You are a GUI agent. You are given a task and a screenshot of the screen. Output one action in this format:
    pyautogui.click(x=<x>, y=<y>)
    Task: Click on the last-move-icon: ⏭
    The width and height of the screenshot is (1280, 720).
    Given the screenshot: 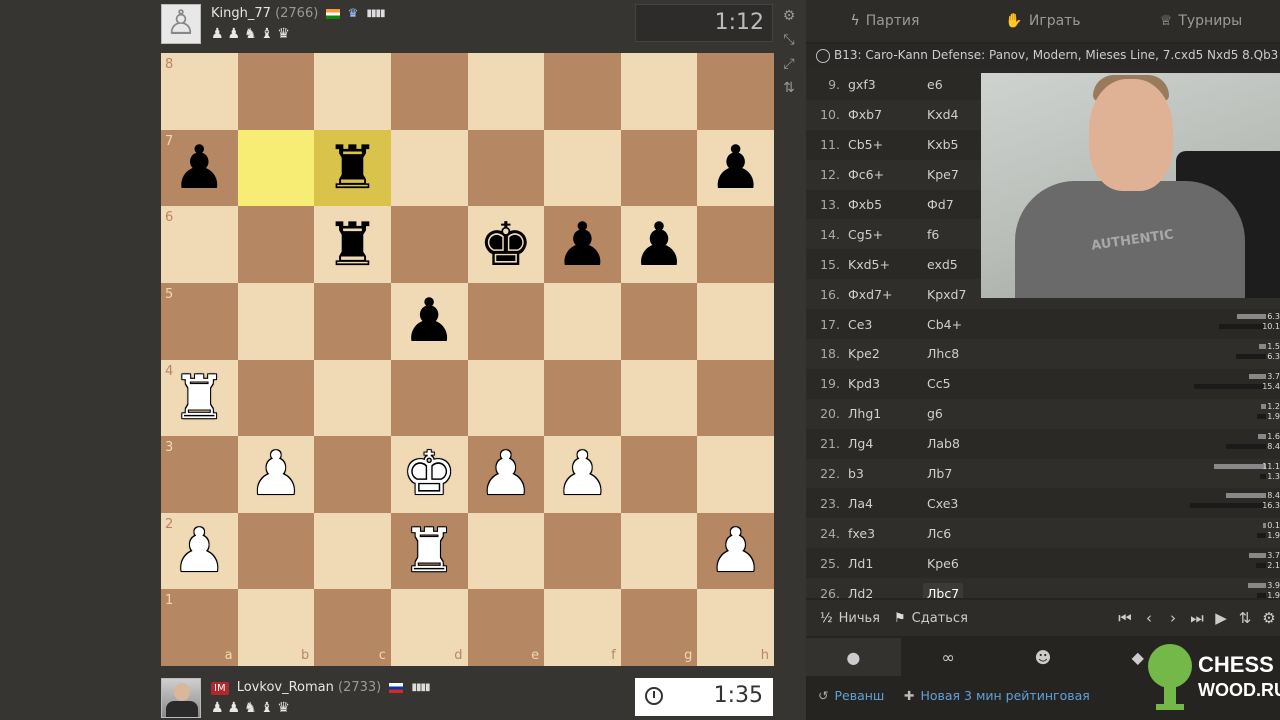 What is the action you would take?
    pyautogui.click(x=1197, y=618)
    